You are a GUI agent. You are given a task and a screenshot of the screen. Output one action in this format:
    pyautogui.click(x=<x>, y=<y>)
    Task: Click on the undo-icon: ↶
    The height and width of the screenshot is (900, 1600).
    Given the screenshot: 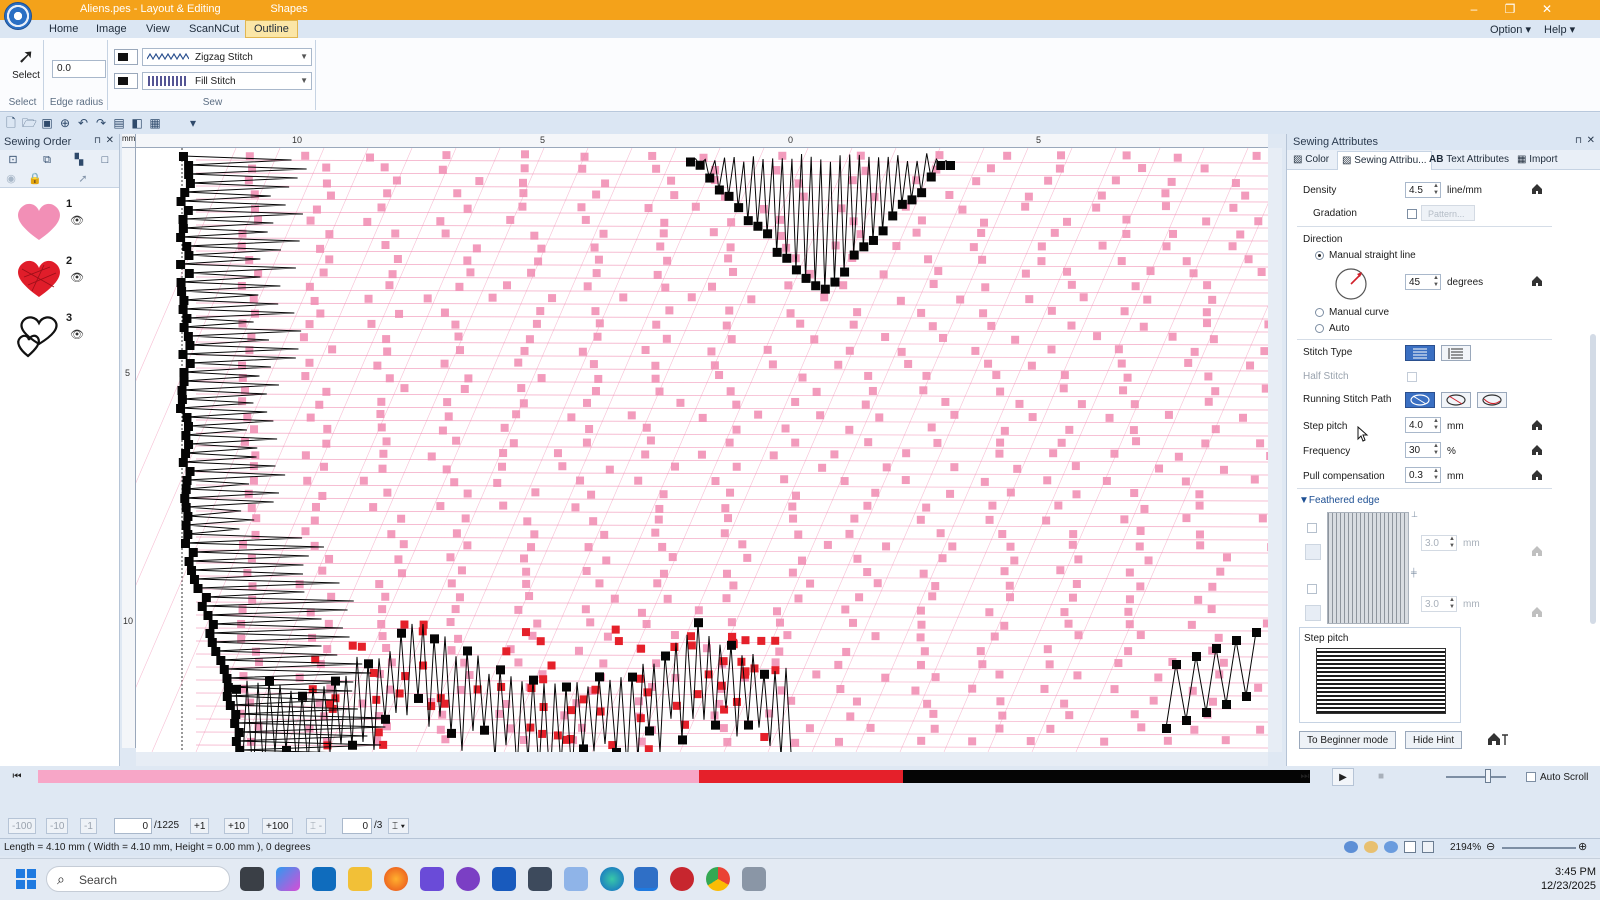 What is the action you would take?
    pyautogui.click(x=83, y=123)
    